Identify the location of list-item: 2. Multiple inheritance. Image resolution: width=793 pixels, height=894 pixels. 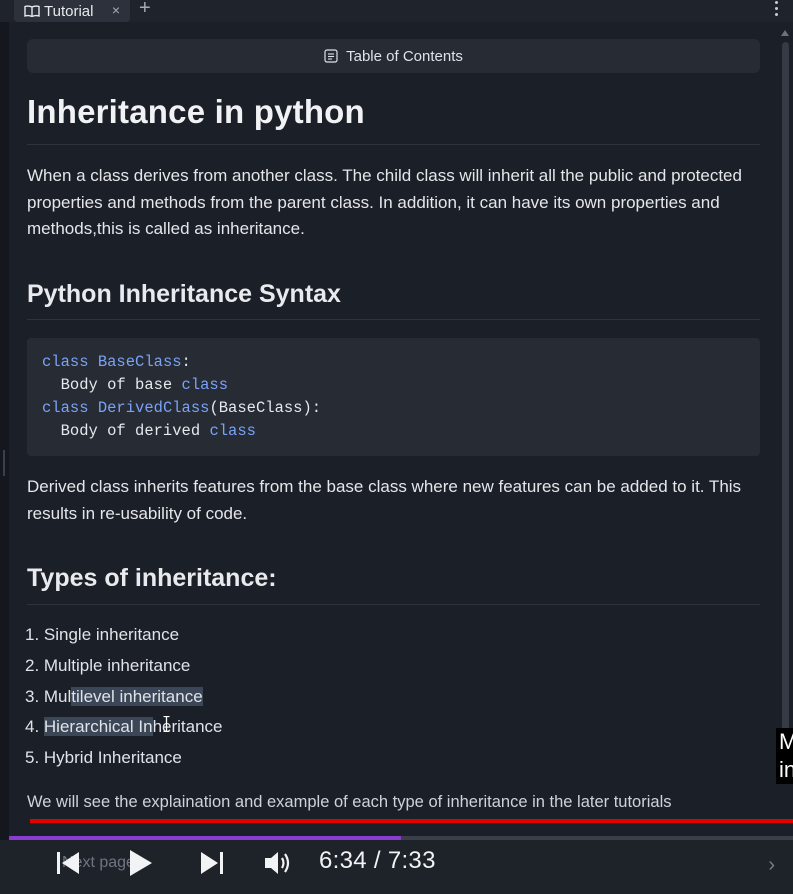
(108, 665).